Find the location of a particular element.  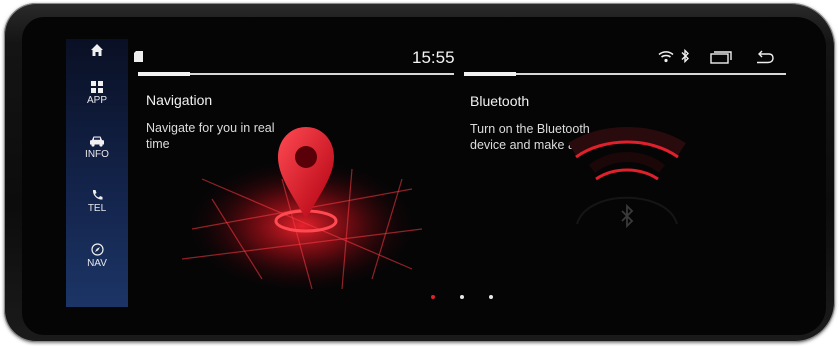

divider-right is located at coordinates (651, 74).